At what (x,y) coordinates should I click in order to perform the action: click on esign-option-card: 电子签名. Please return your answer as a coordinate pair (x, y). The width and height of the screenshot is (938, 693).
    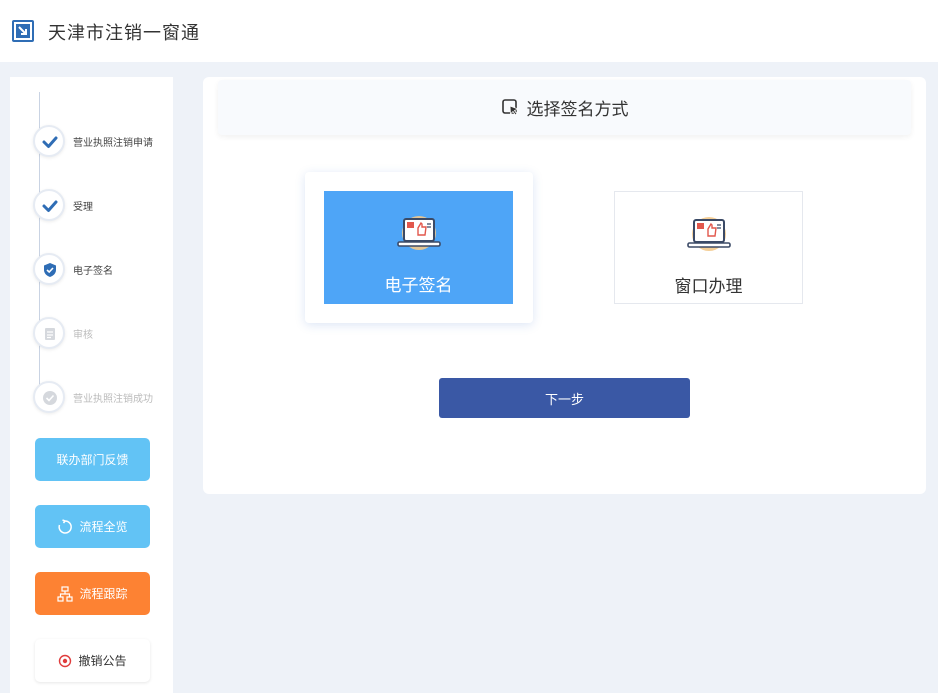
    Looking at the image, I should click on (418, 247).